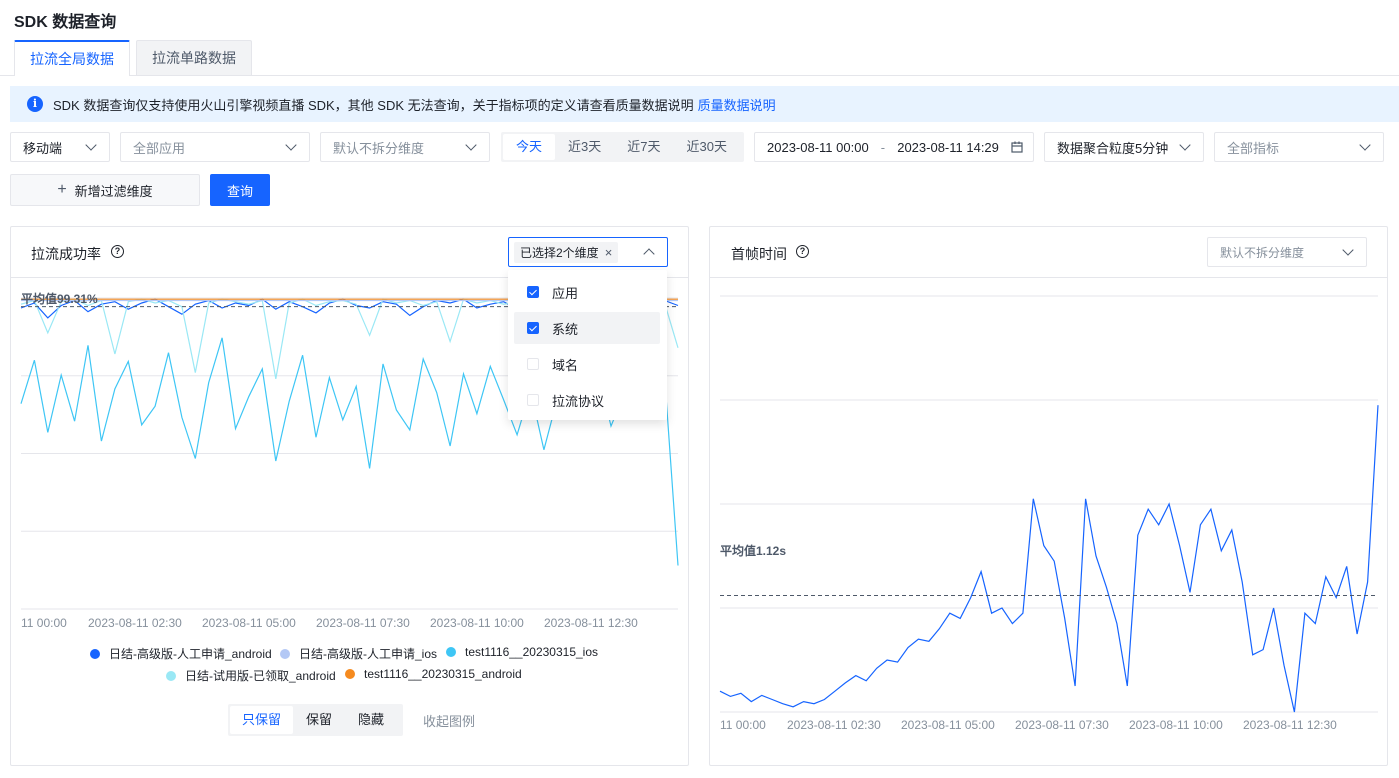  Describe the element at coordinates (578, 401) in the screenshot. I see `dimension-option-label: 拉流协议` at that location.